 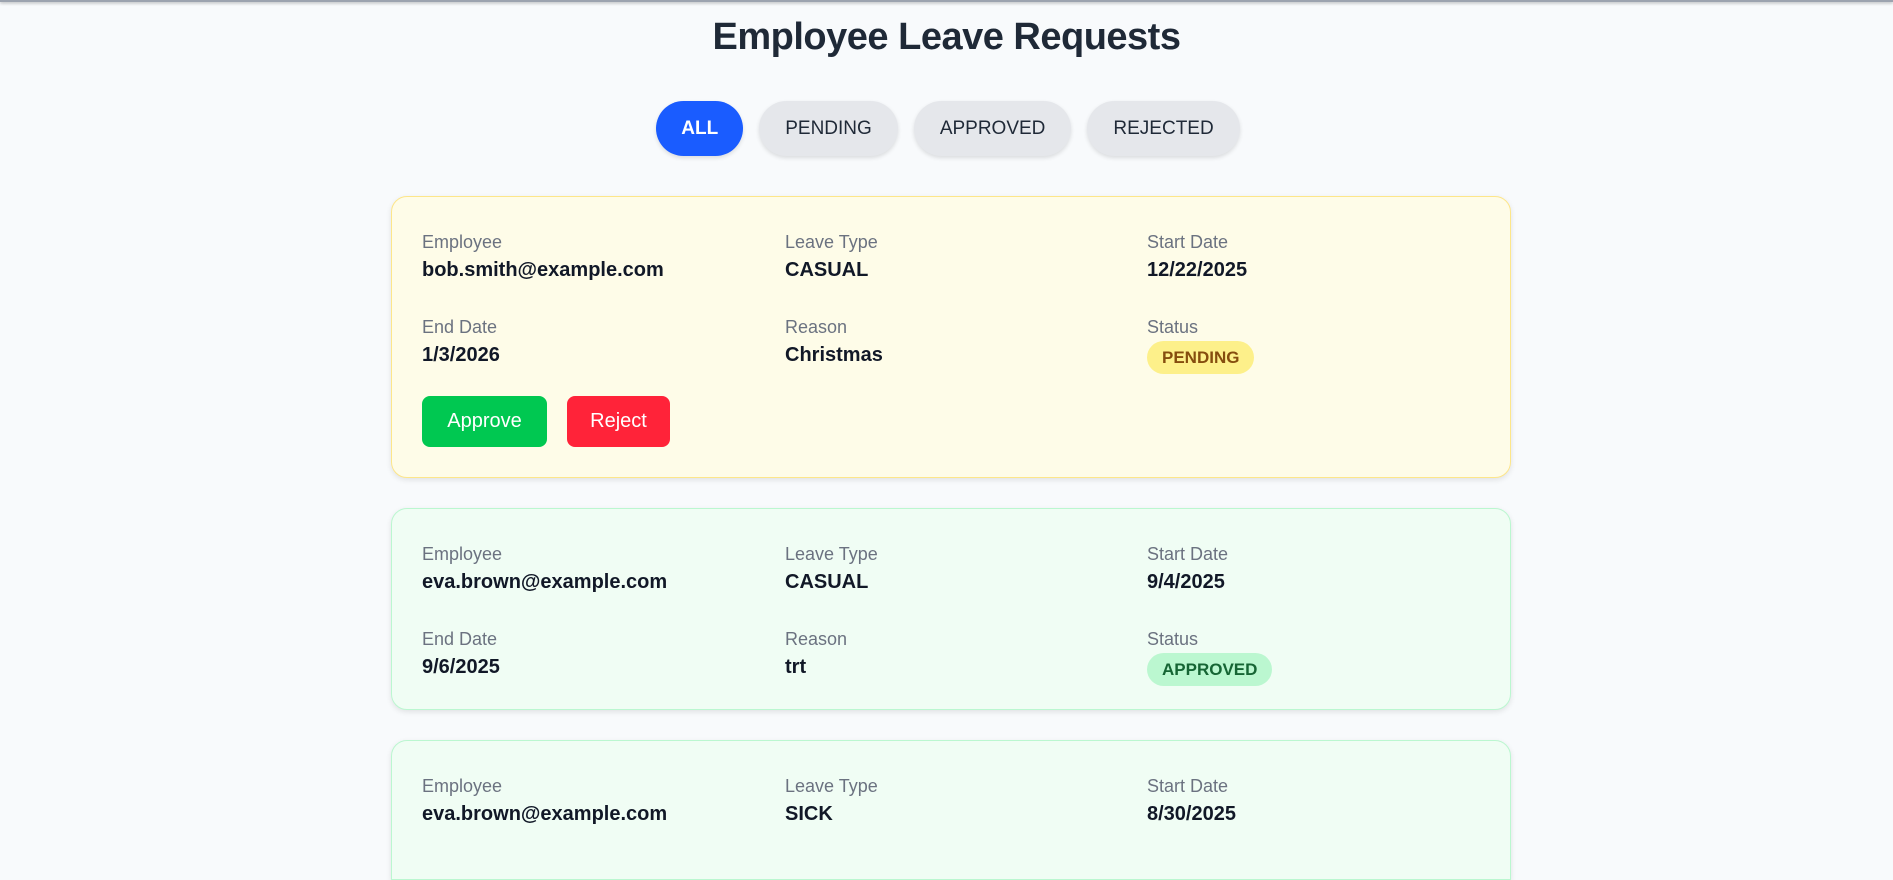 I want to click on status-badge: PENDING, so click(x=1201, y=357).